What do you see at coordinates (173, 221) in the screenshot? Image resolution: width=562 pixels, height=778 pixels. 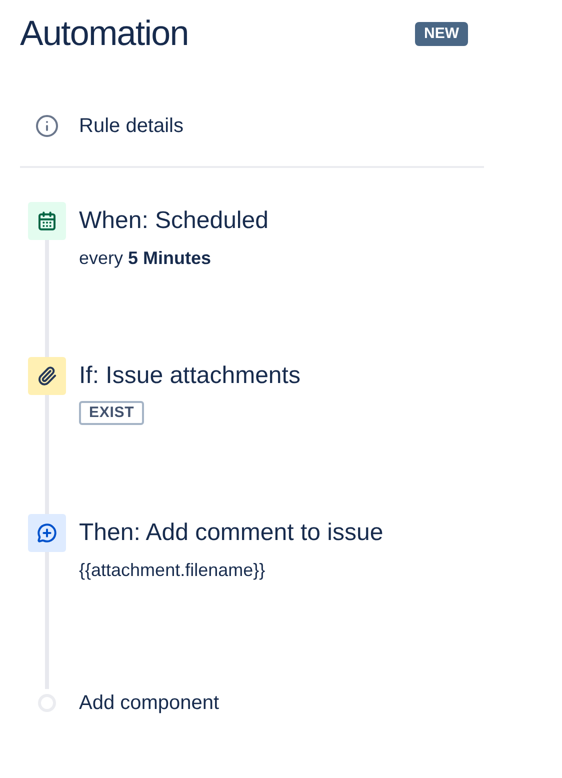 I see `step-title: When: Scheduled` at bounding box center [173, 221].